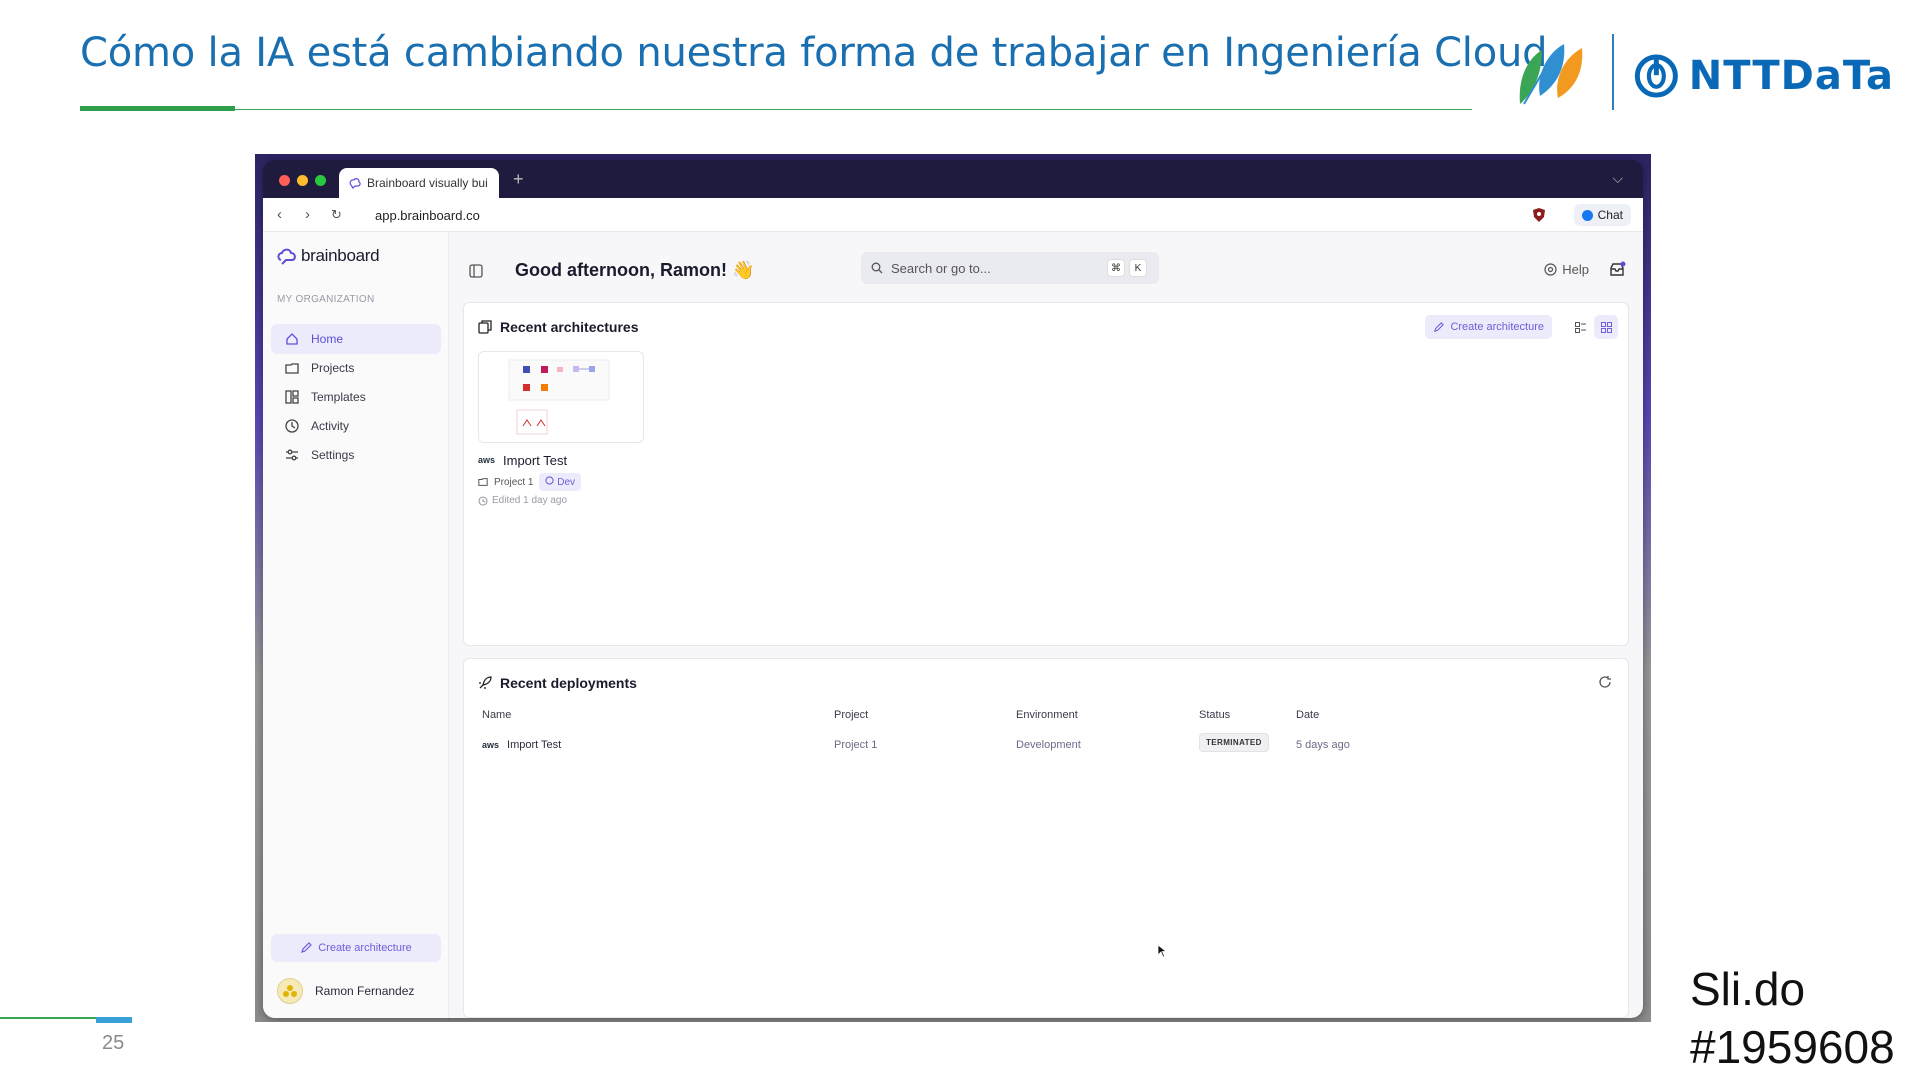 This screenshot has width=1920, height=1080. Describe the element at coordinates (307, 214) in the screenshot. I see `forward-icon: ›` at that location.